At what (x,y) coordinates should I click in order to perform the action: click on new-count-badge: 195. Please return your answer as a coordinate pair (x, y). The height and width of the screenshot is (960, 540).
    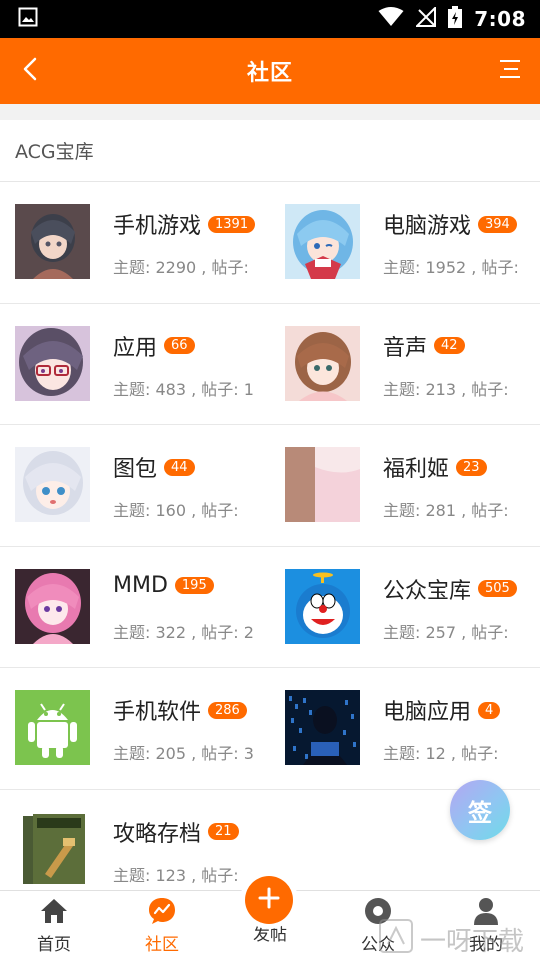
    Looking at the image, I should click on (194, 585).